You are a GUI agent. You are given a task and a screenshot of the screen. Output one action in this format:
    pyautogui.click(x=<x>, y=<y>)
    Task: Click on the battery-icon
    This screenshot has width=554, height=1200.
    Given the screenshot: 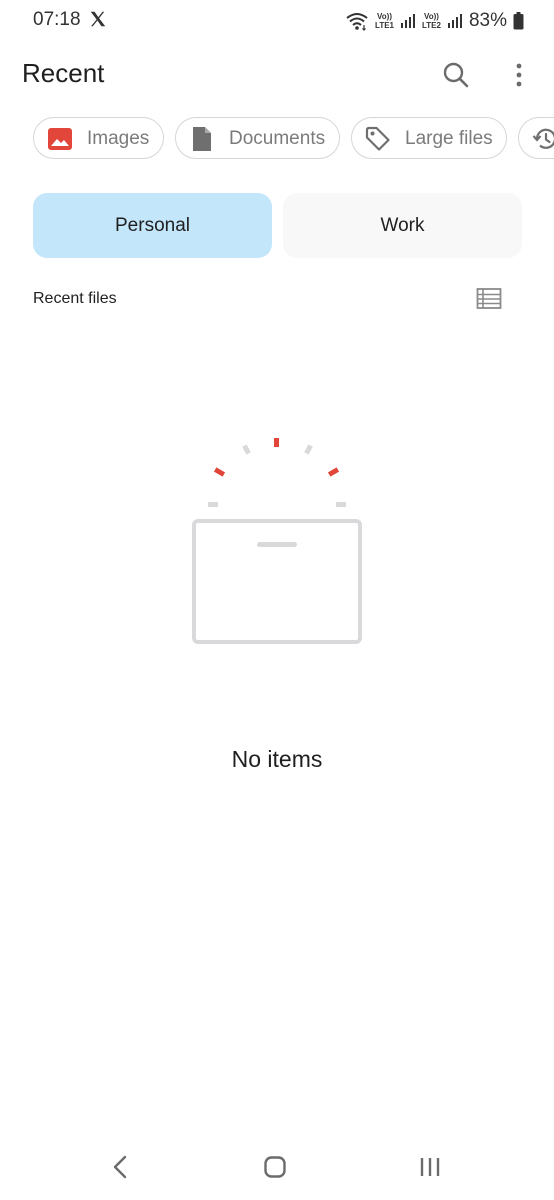 What is the action you would take?
    pyautogui.click(x=518, y=21)
    